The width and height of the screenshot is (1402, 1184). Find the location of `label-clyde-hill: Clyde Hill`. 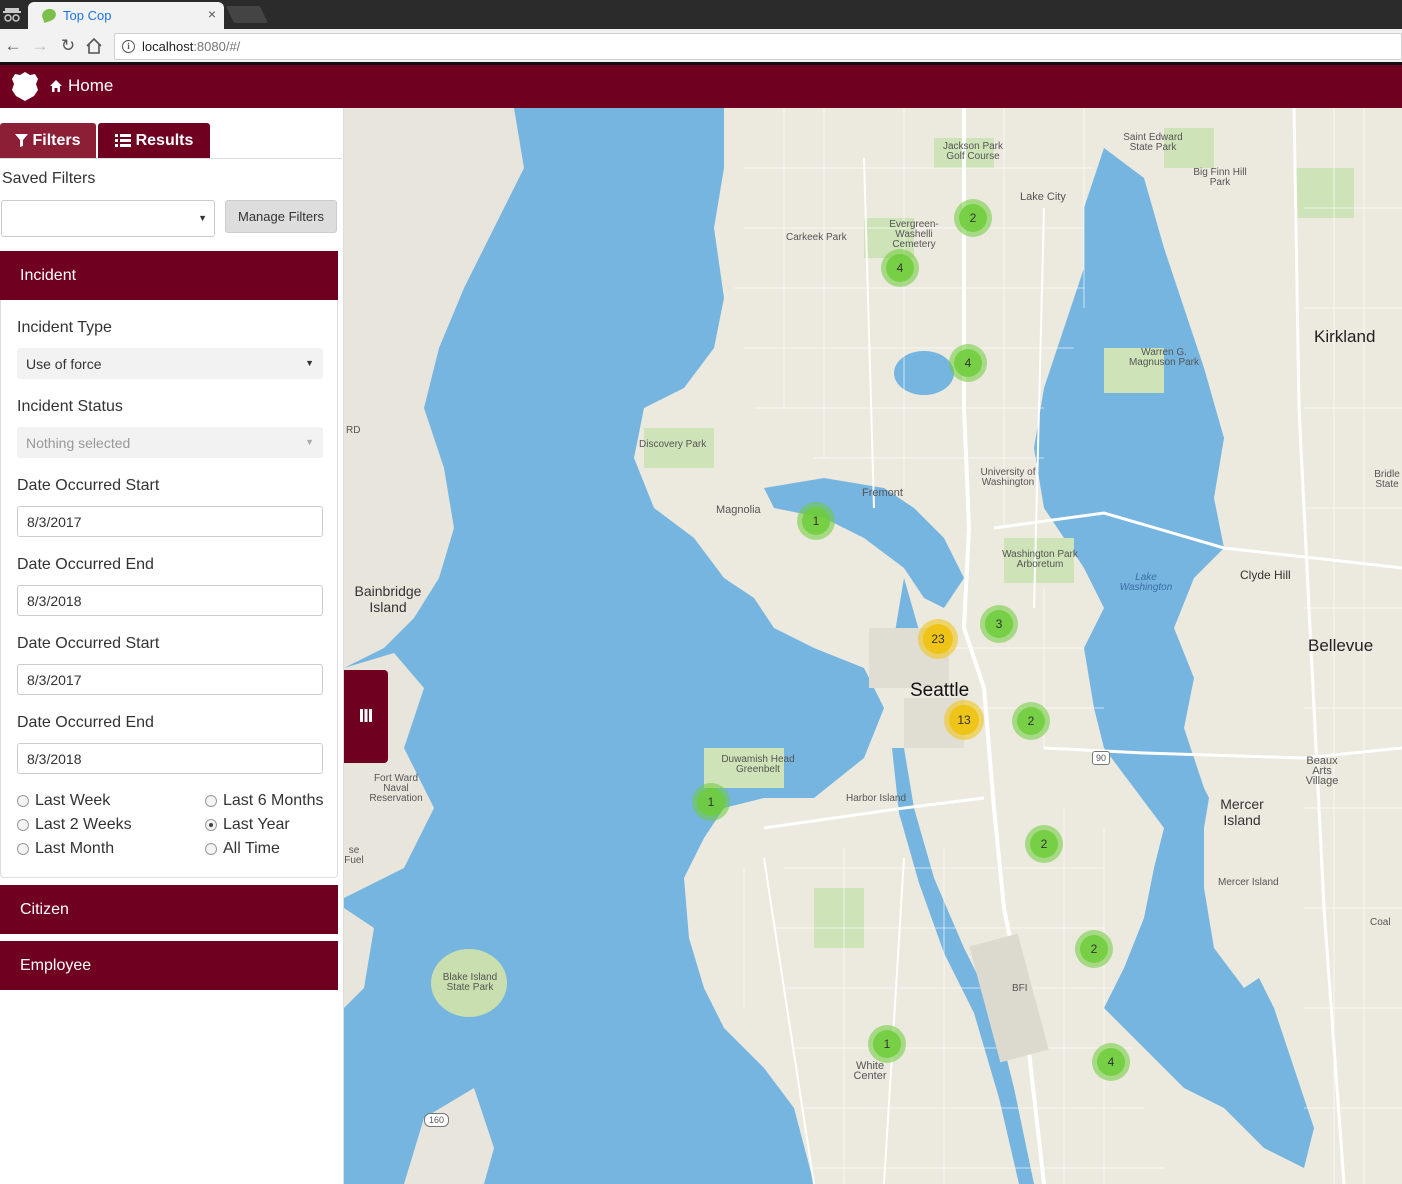

label-clyde-hill: Clyde Hill is located at coordinates (1265, 575).